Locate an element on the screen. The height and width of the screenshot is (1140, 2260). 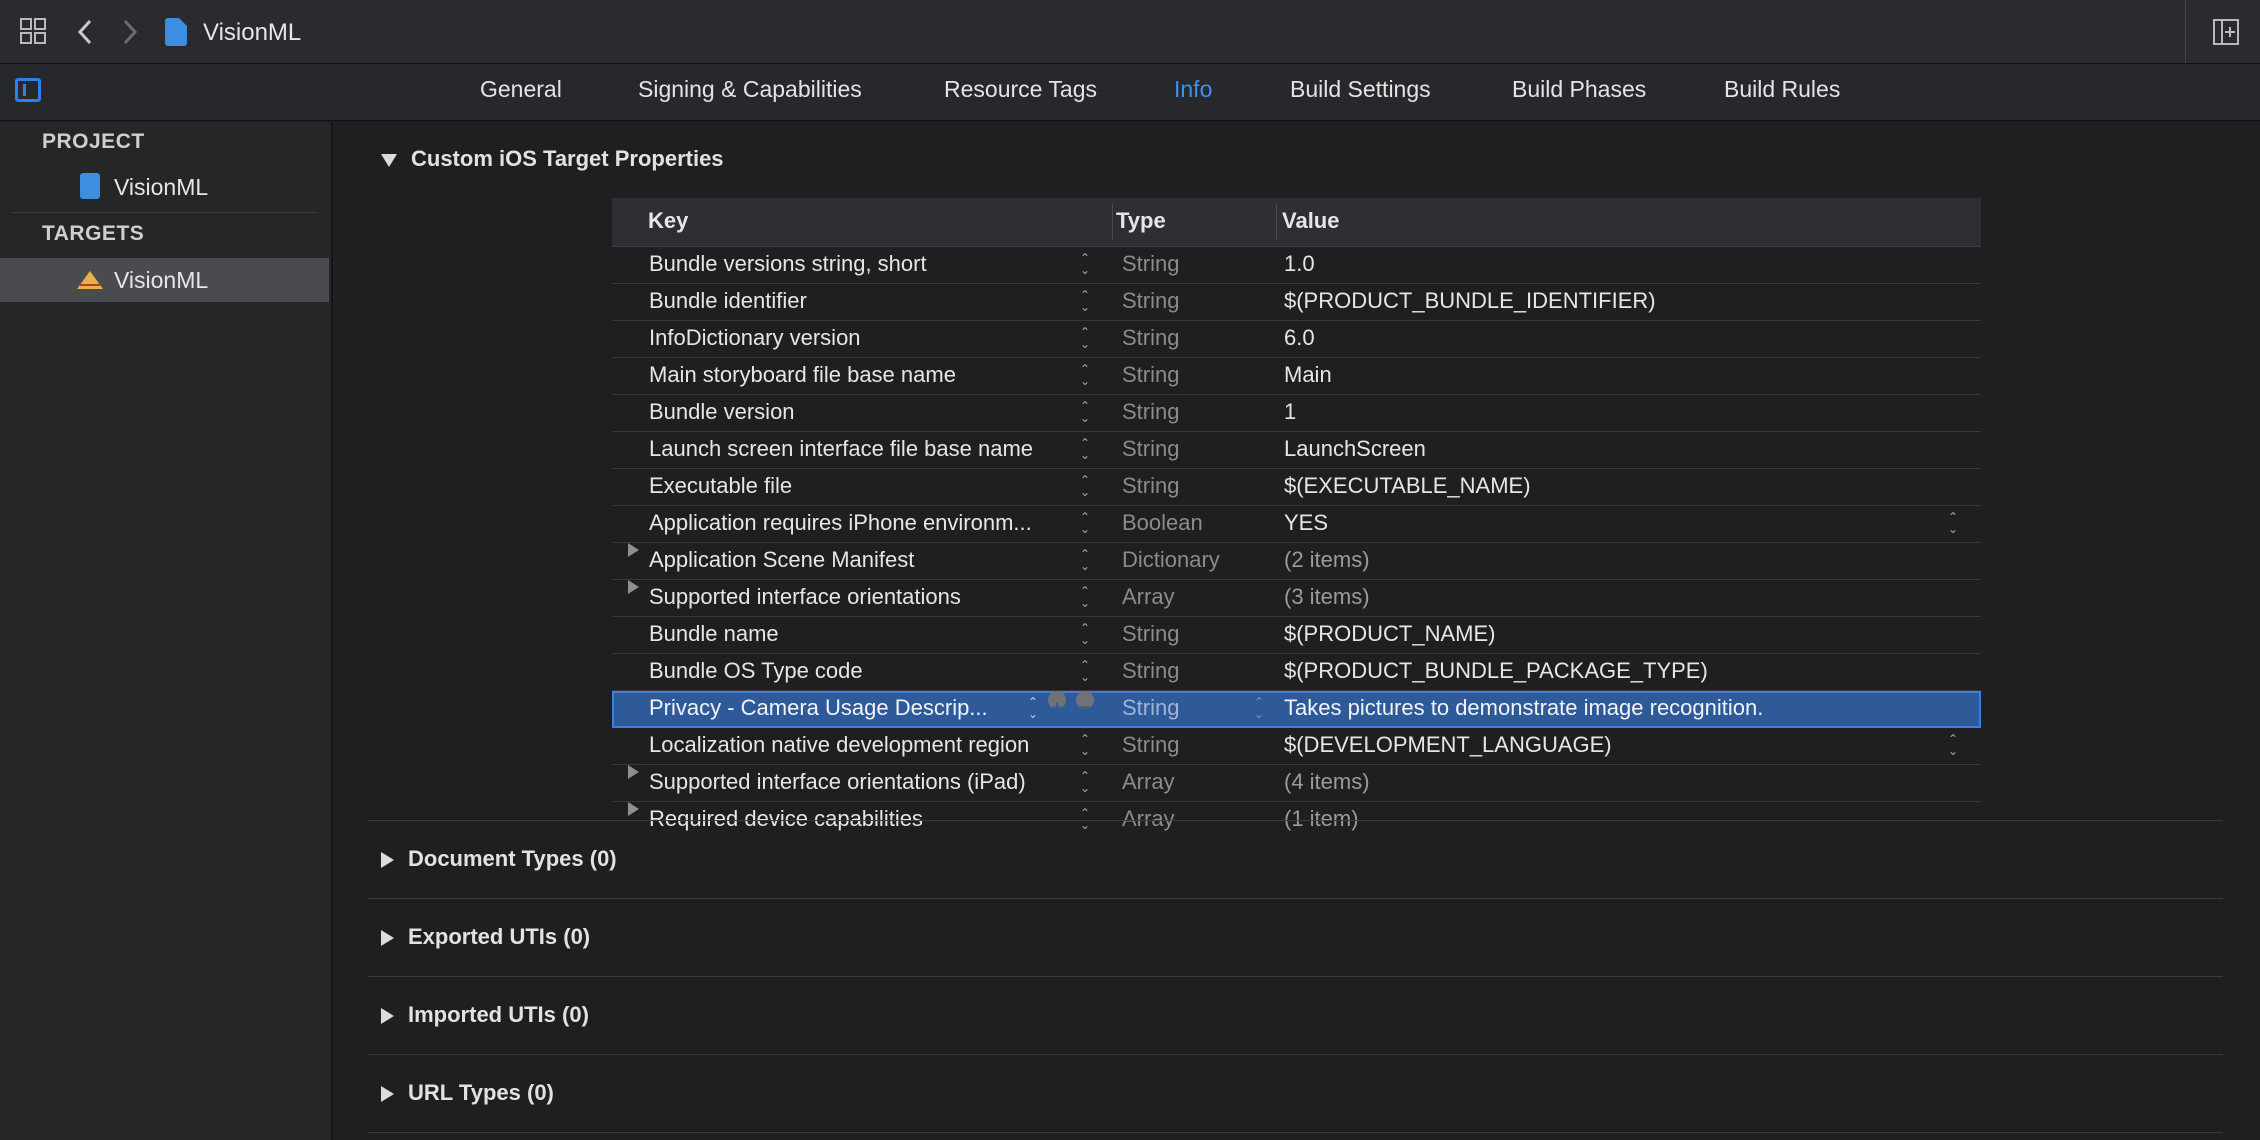
table-row: Bundle version ⌃ ⌄ String 1 is located at coordinates (1296, 413).